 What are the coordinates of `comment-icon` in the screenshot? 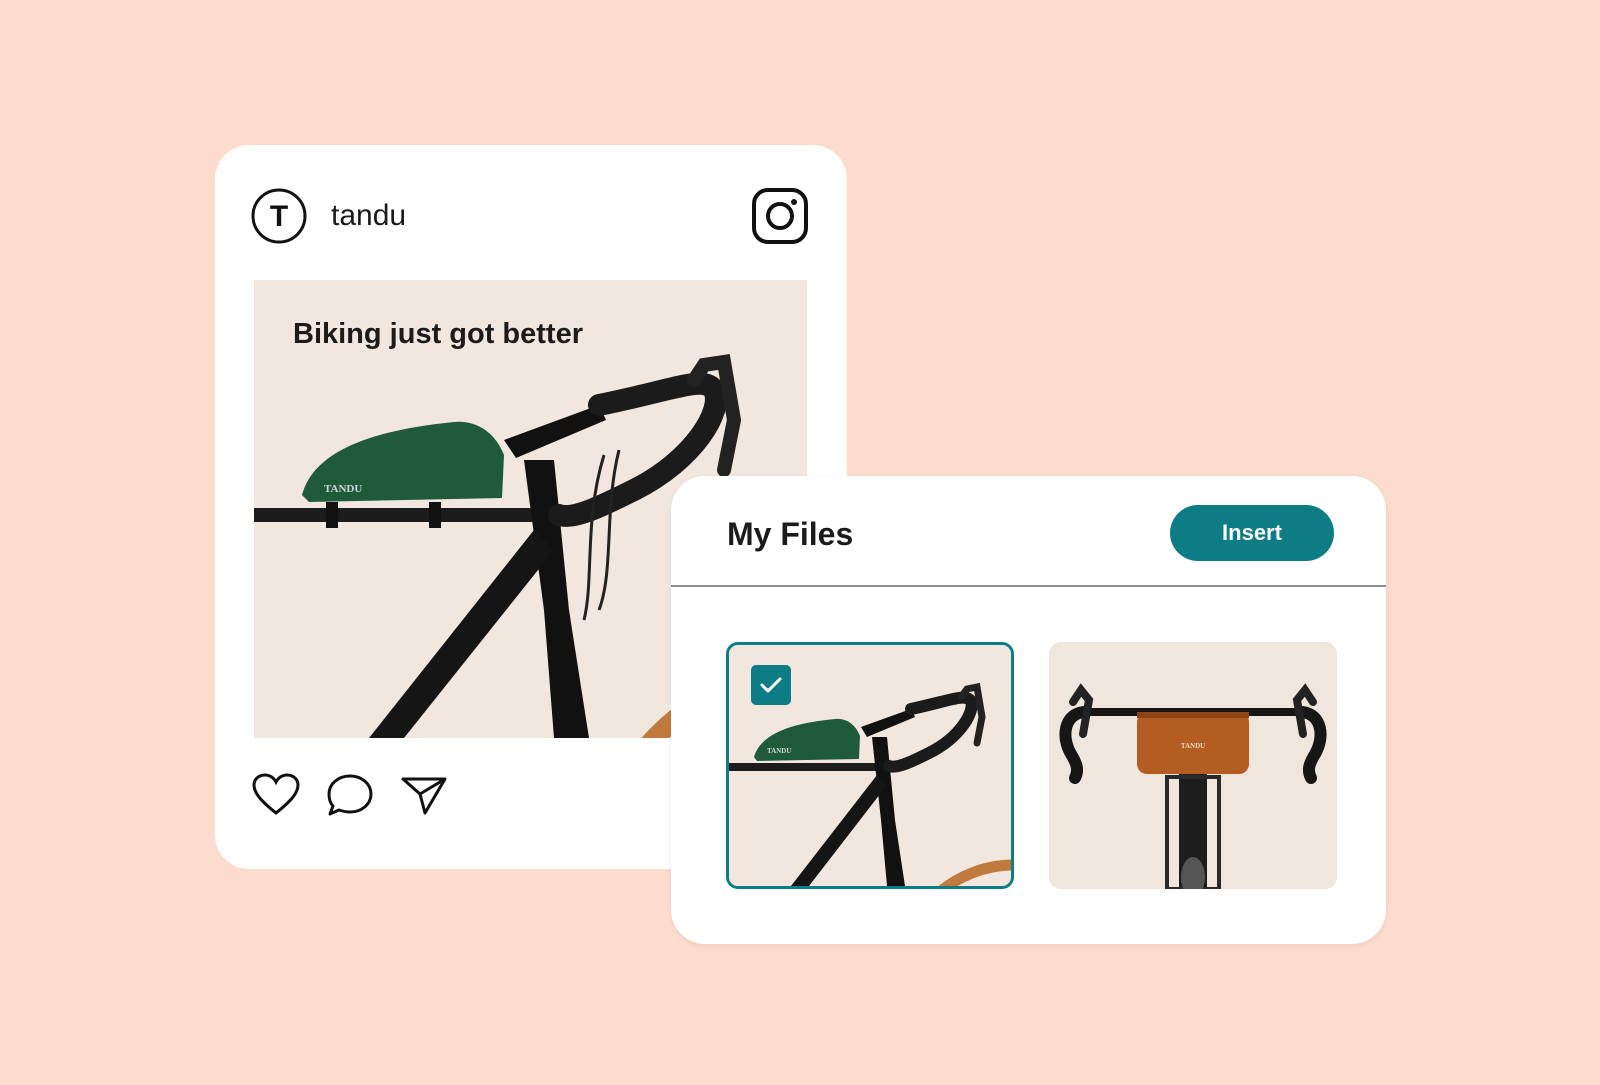 It's located at (350, 795).